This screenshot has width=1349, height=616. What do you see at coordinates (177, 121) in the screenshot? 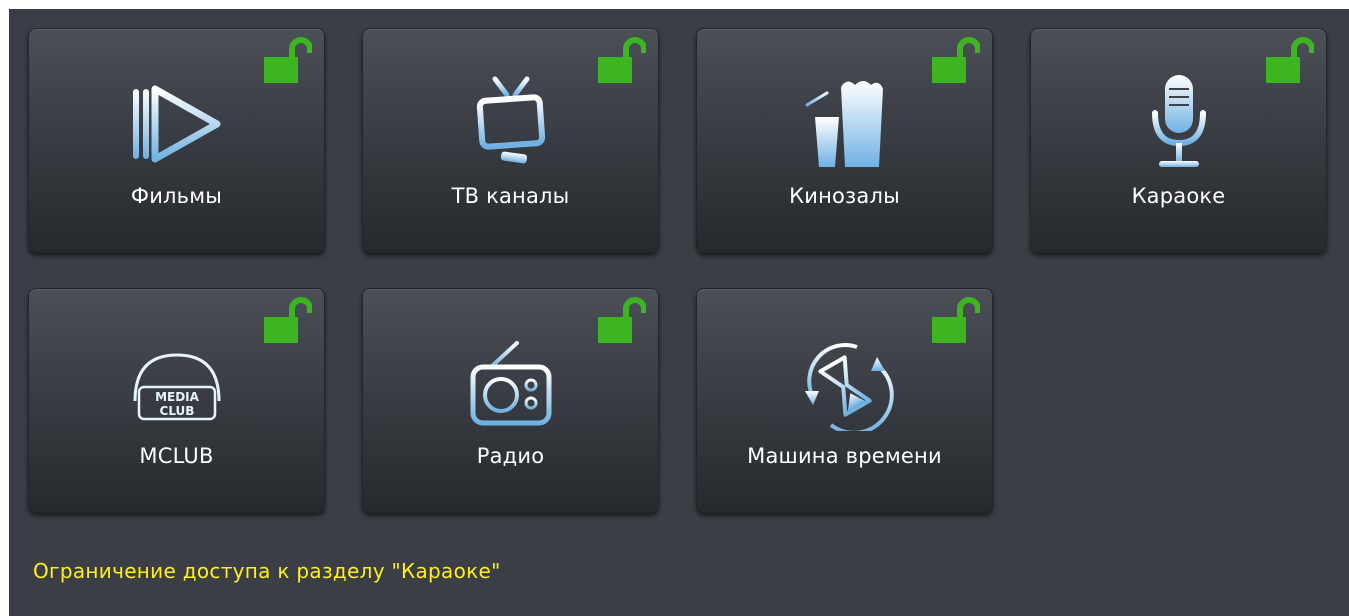
I see `film-play-icon` at bounding box center [177, 121].